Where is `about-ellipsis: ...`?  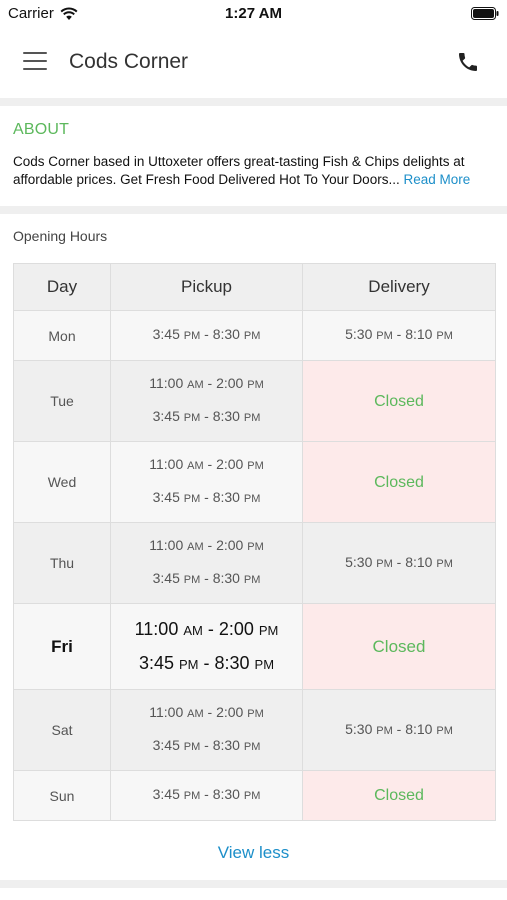 about-ellipsis: ... is located at coordinates (394, 179).